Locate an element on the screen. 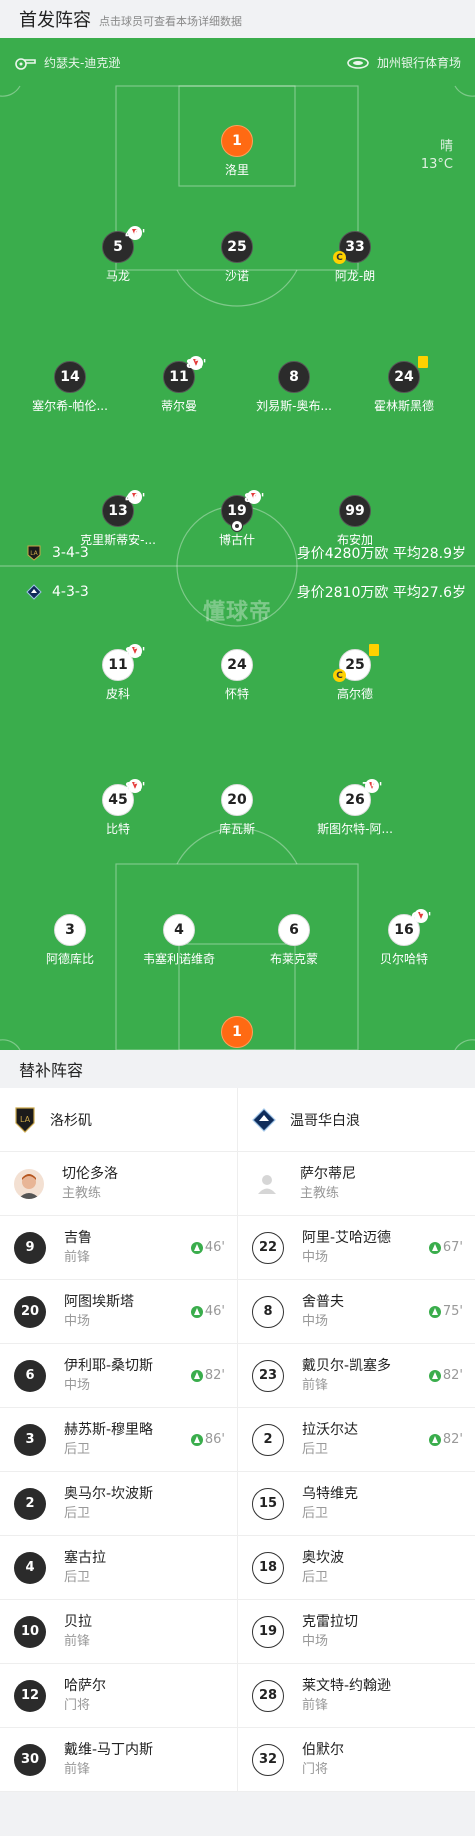 This screenshot has height=1836, width=475. away-sub-player: 23 戴贝尔-凯塞多 前锋 82' is located at coordinates (356, 1375).